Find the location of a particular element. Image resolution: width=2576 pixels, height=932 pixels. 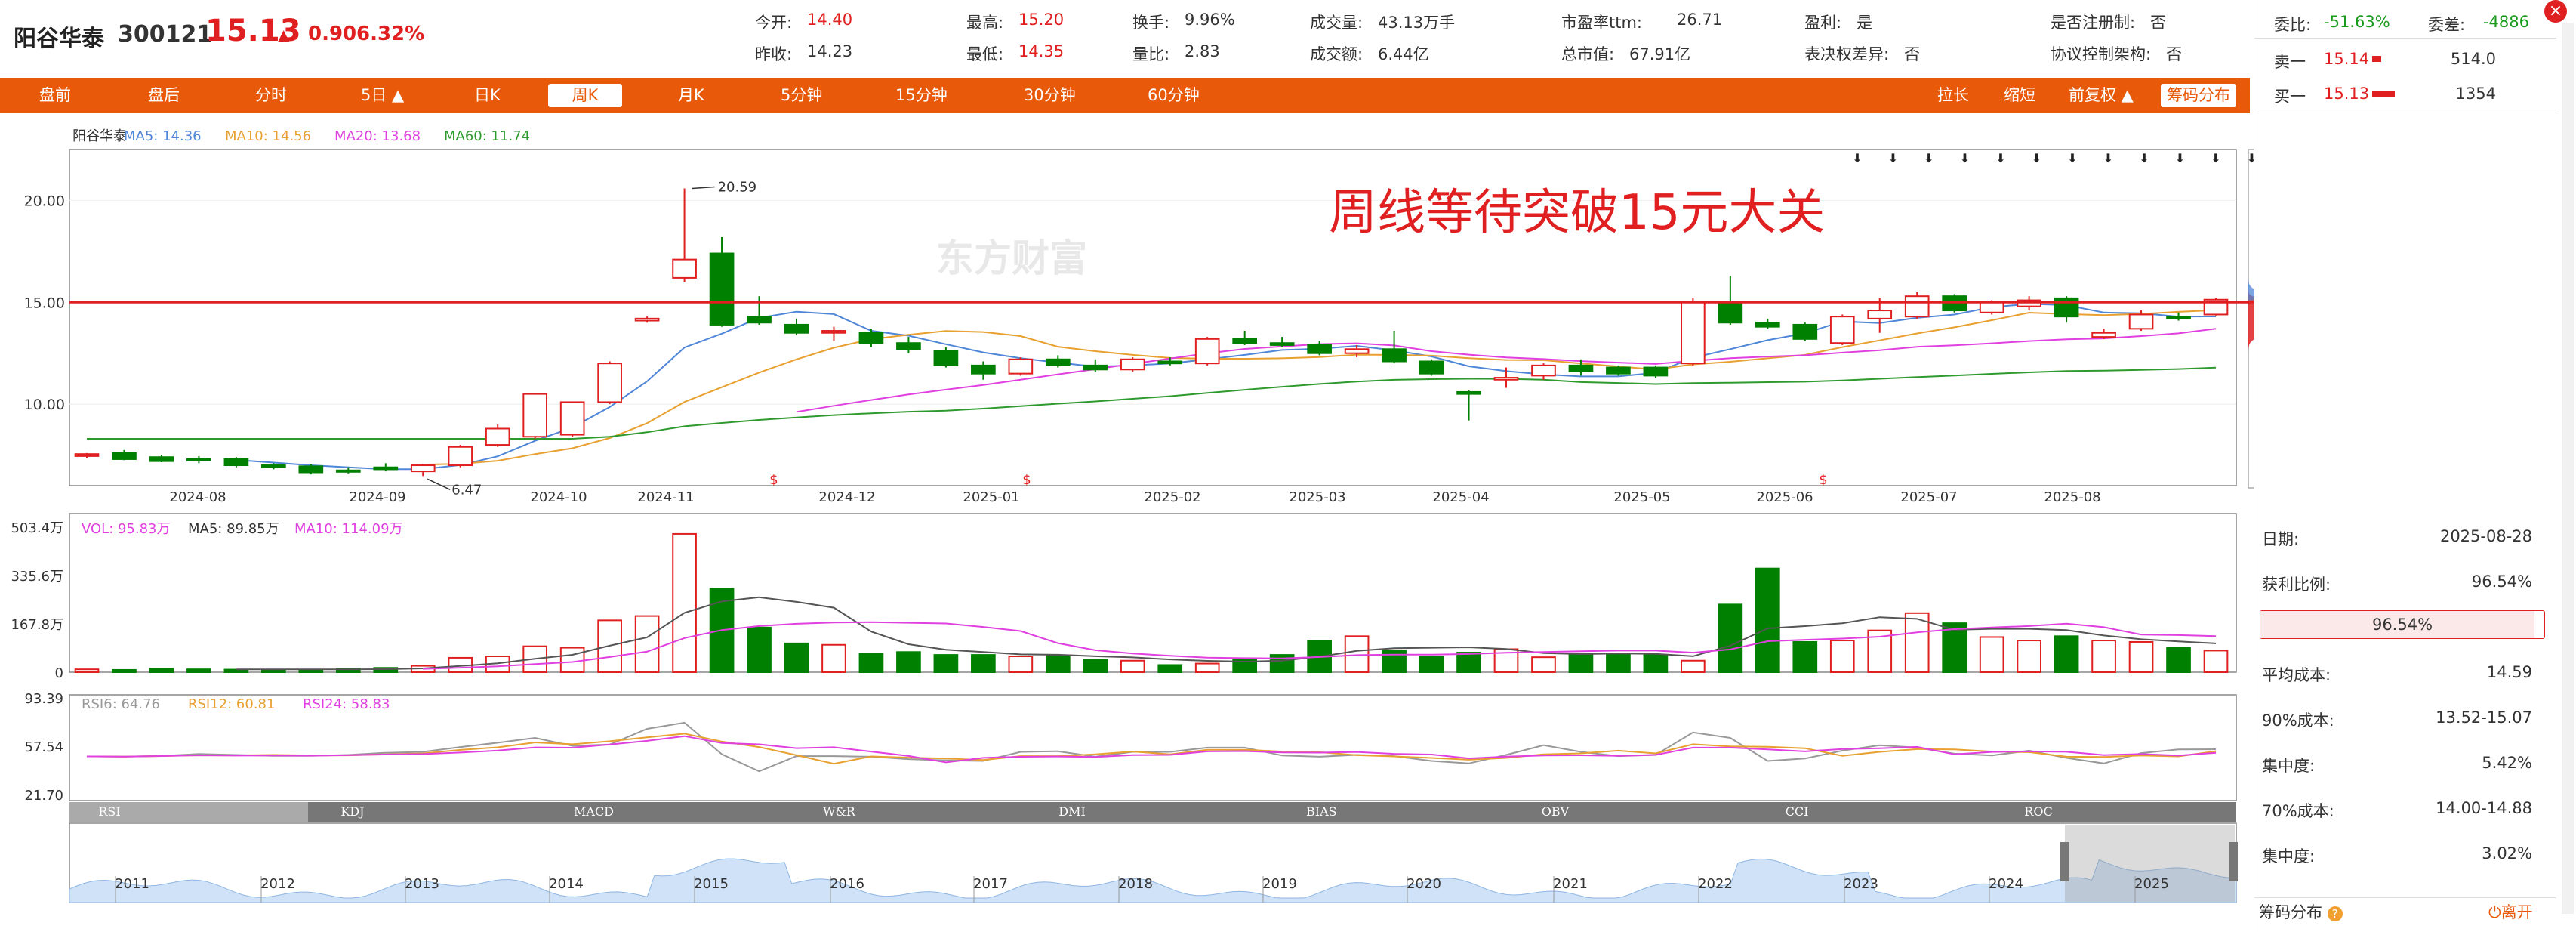

indicator-tab: KDJ is located at coordinates (352, 812).